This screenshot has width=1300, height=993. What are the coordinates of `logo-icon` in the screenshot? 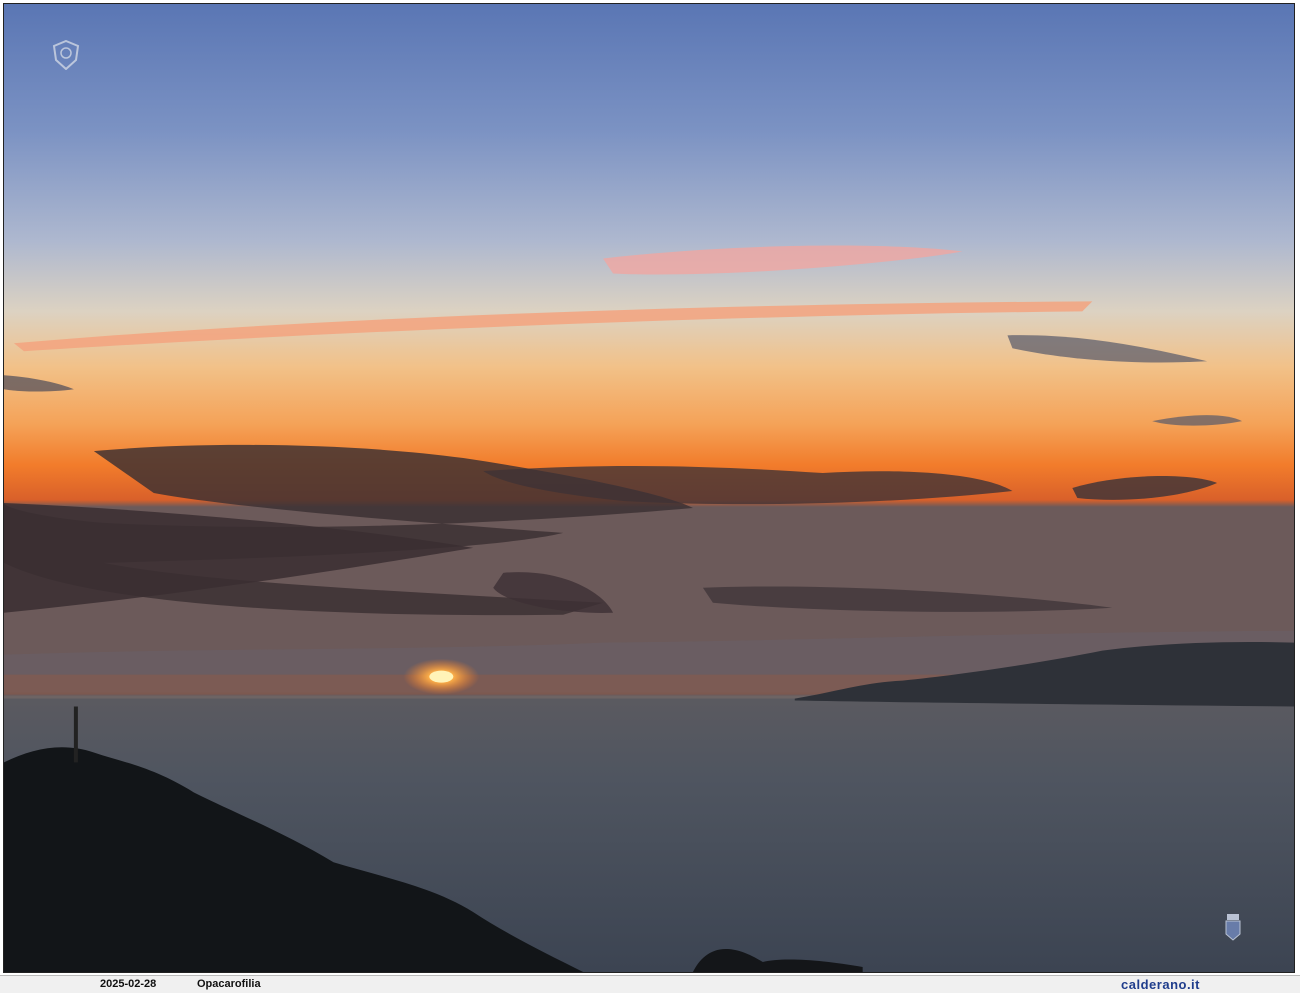 It's located at (66, 55).